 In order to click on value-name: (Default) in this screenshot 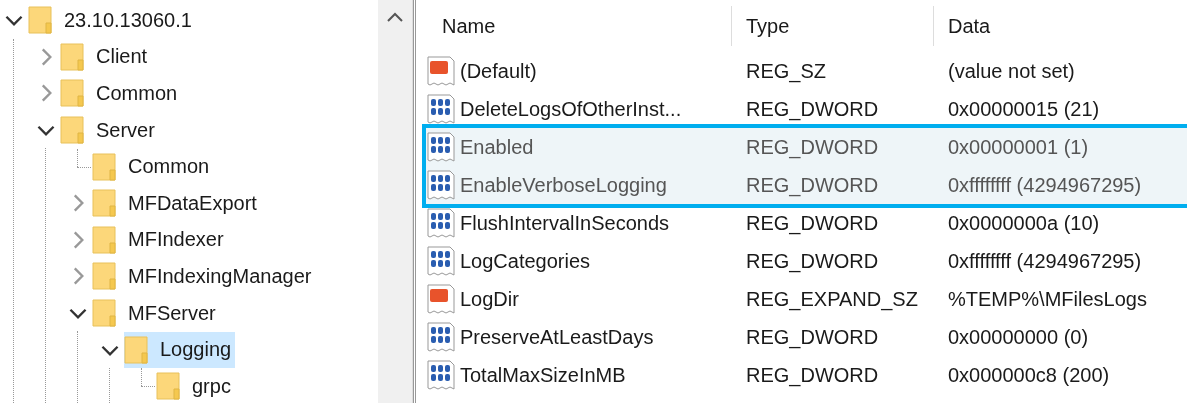, I will do `click(498, 71)`.